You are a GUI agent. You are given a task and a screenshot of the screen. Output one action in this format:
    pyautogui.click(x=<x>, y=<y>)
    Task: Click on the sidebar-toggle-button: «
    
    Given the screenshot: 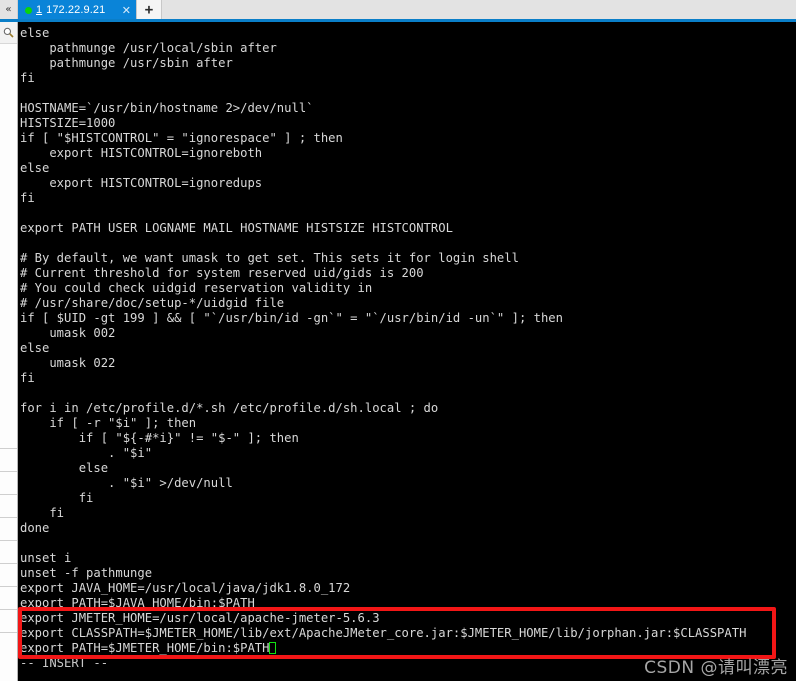 What is the action you would take?
    pyautogui.click(x=9, y=10)
    